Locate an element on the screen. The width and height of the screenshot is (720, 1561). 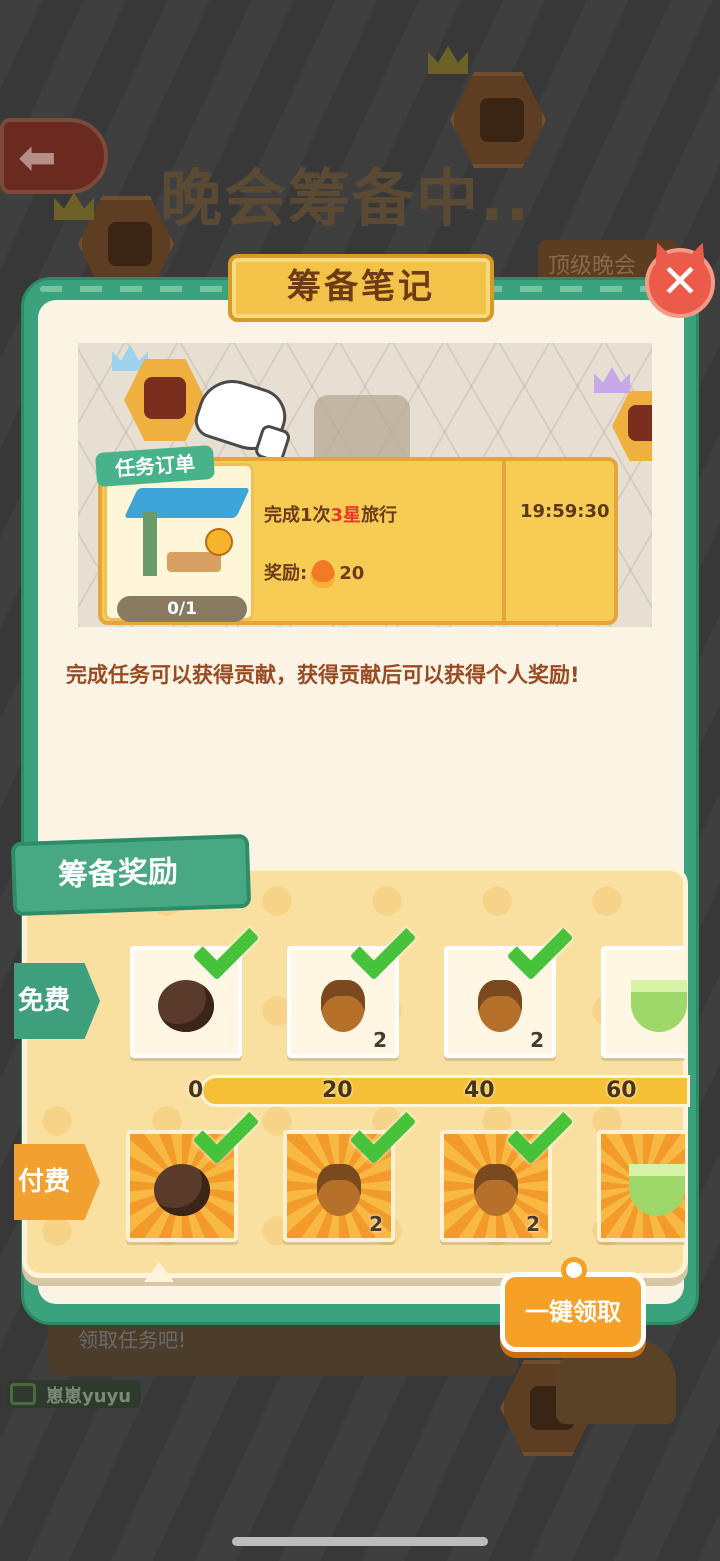
task-desc-prefix: 完成1次 is located at coordinates (297, 515).